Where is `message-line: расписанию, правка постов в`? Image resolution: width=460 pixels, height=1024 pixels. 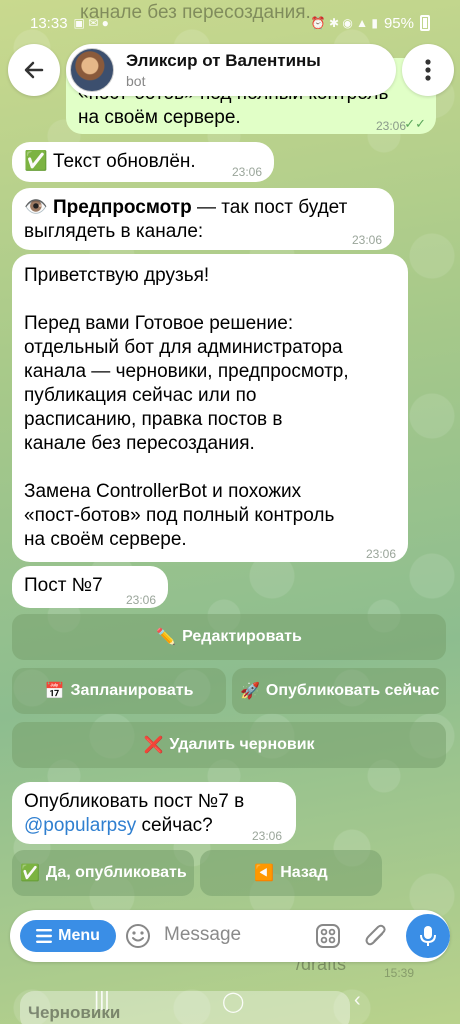
message-line: расписанию, правка постов в is located at coordinates (153, 419).